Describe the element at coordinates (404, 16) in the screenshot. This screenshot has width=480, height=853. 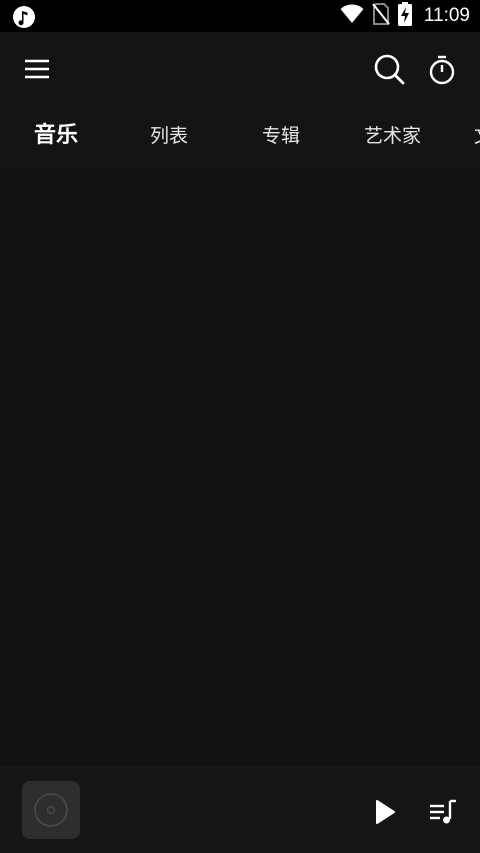
I see `battery-charging-icon` at that location.